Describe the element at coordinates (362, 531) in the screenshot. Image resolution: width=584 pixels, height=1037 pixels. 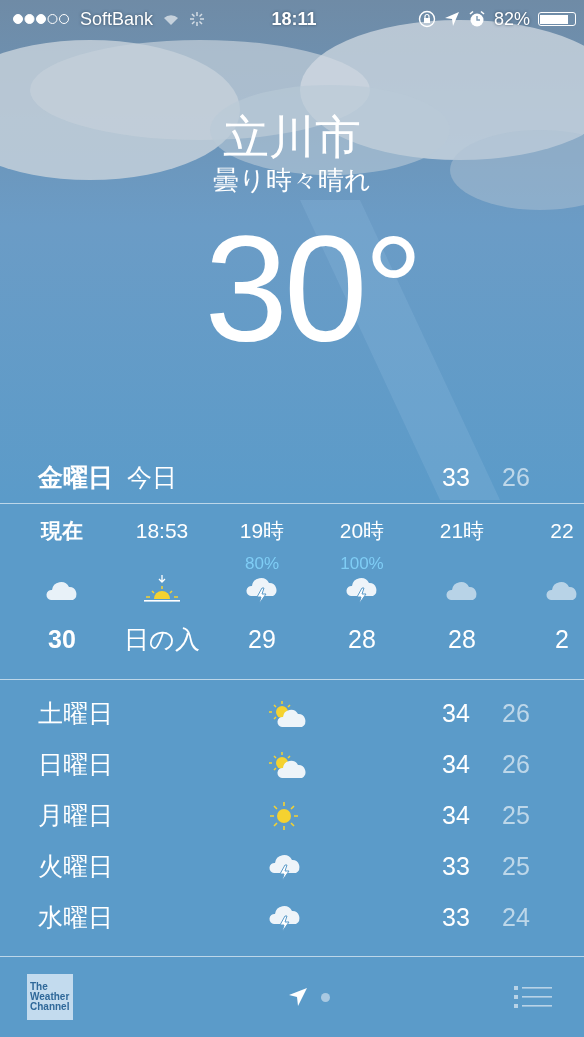
I see `hour-label: 20時` at that location.